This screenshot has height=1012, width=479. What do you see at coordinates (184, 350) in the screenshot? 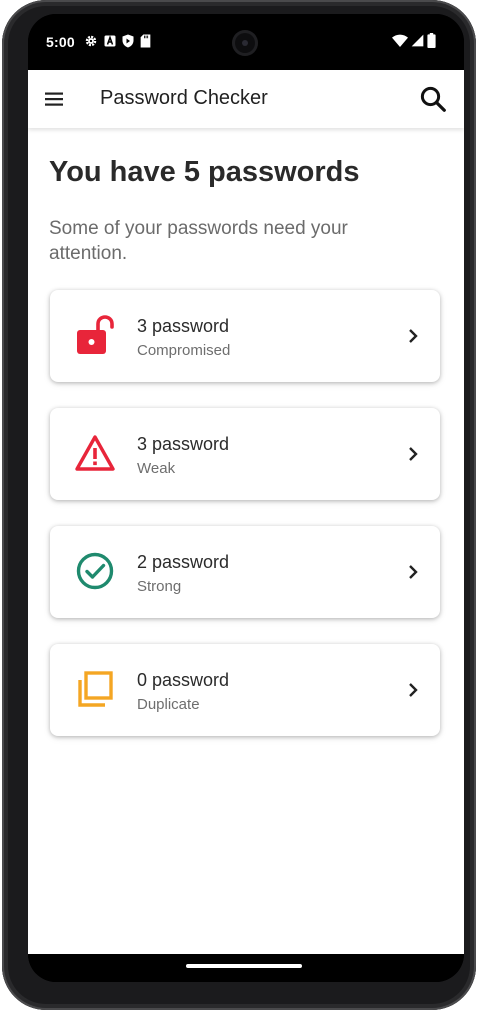
I see `compromised-label: Compromised` at bounding box center [184, 350].